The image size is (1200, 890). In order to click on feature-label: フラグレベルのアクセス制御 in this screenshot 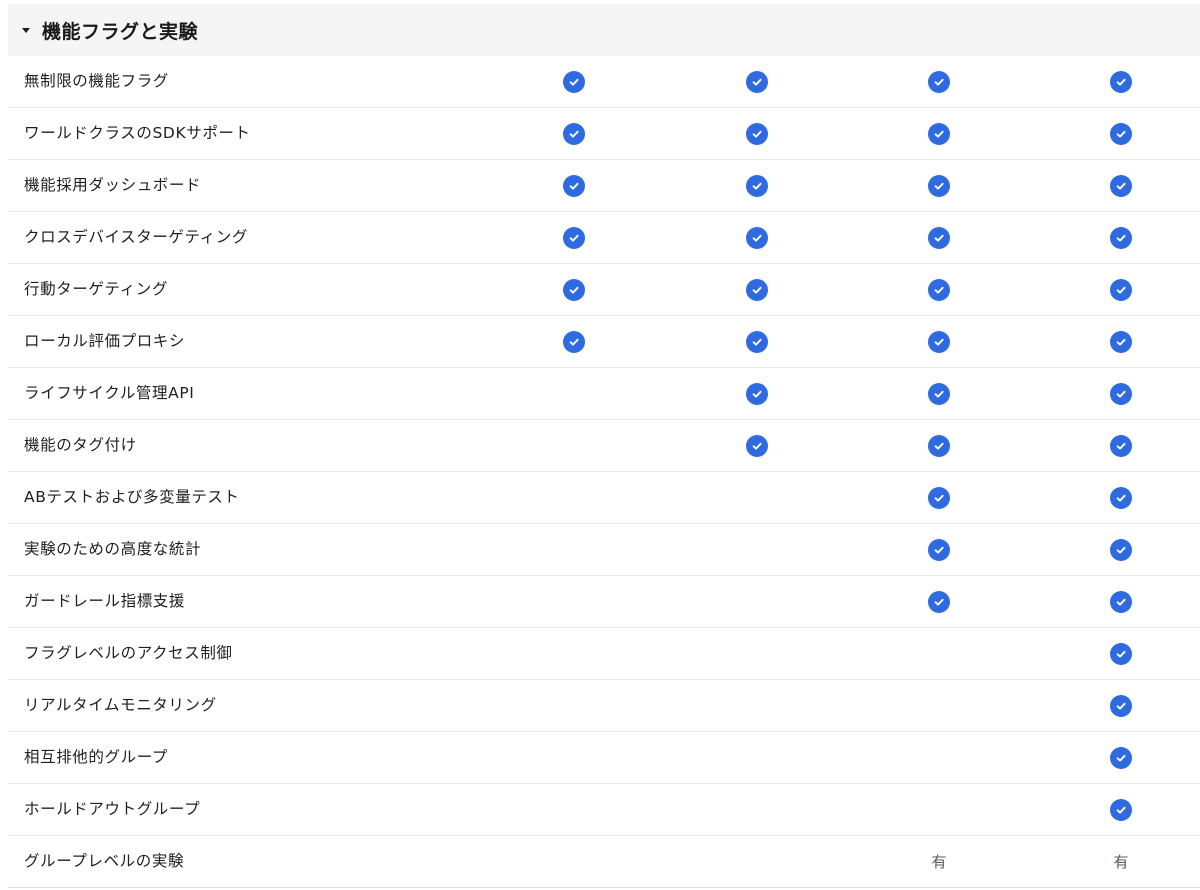, I will do `click(128, 653)`.